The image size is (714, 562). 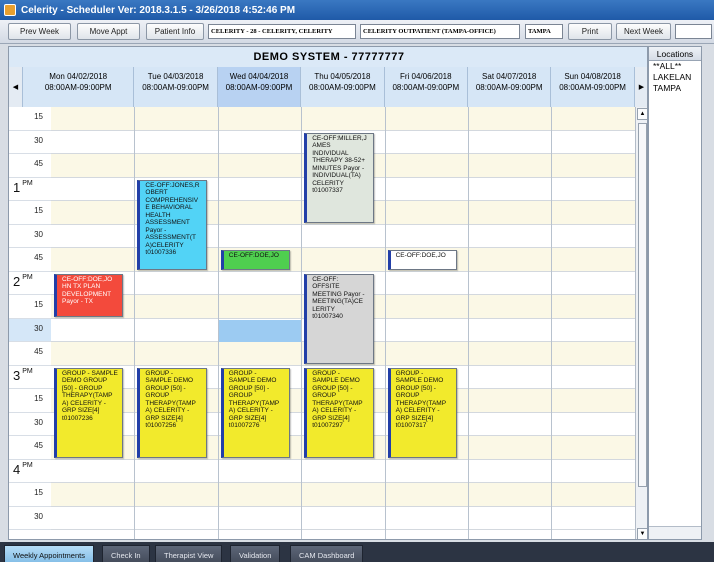 I want to click on patient-info-button: Patient Info, so click(x=175, y=31).